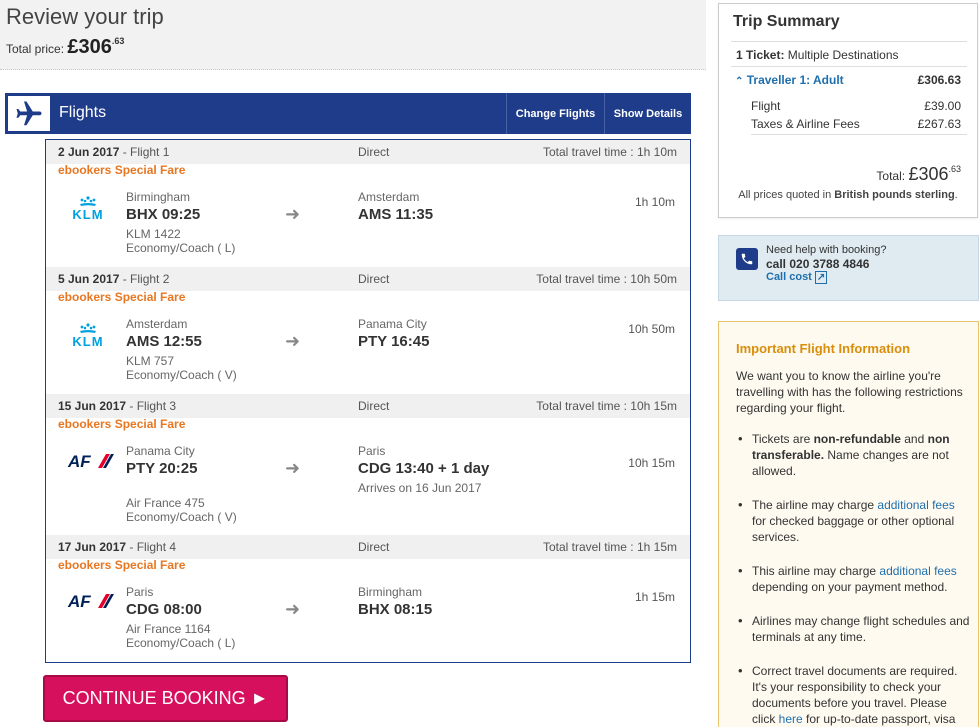 The image size is (980, 727). I want to click on arrival-code-time: PTY 16:45, so click(394, 341).